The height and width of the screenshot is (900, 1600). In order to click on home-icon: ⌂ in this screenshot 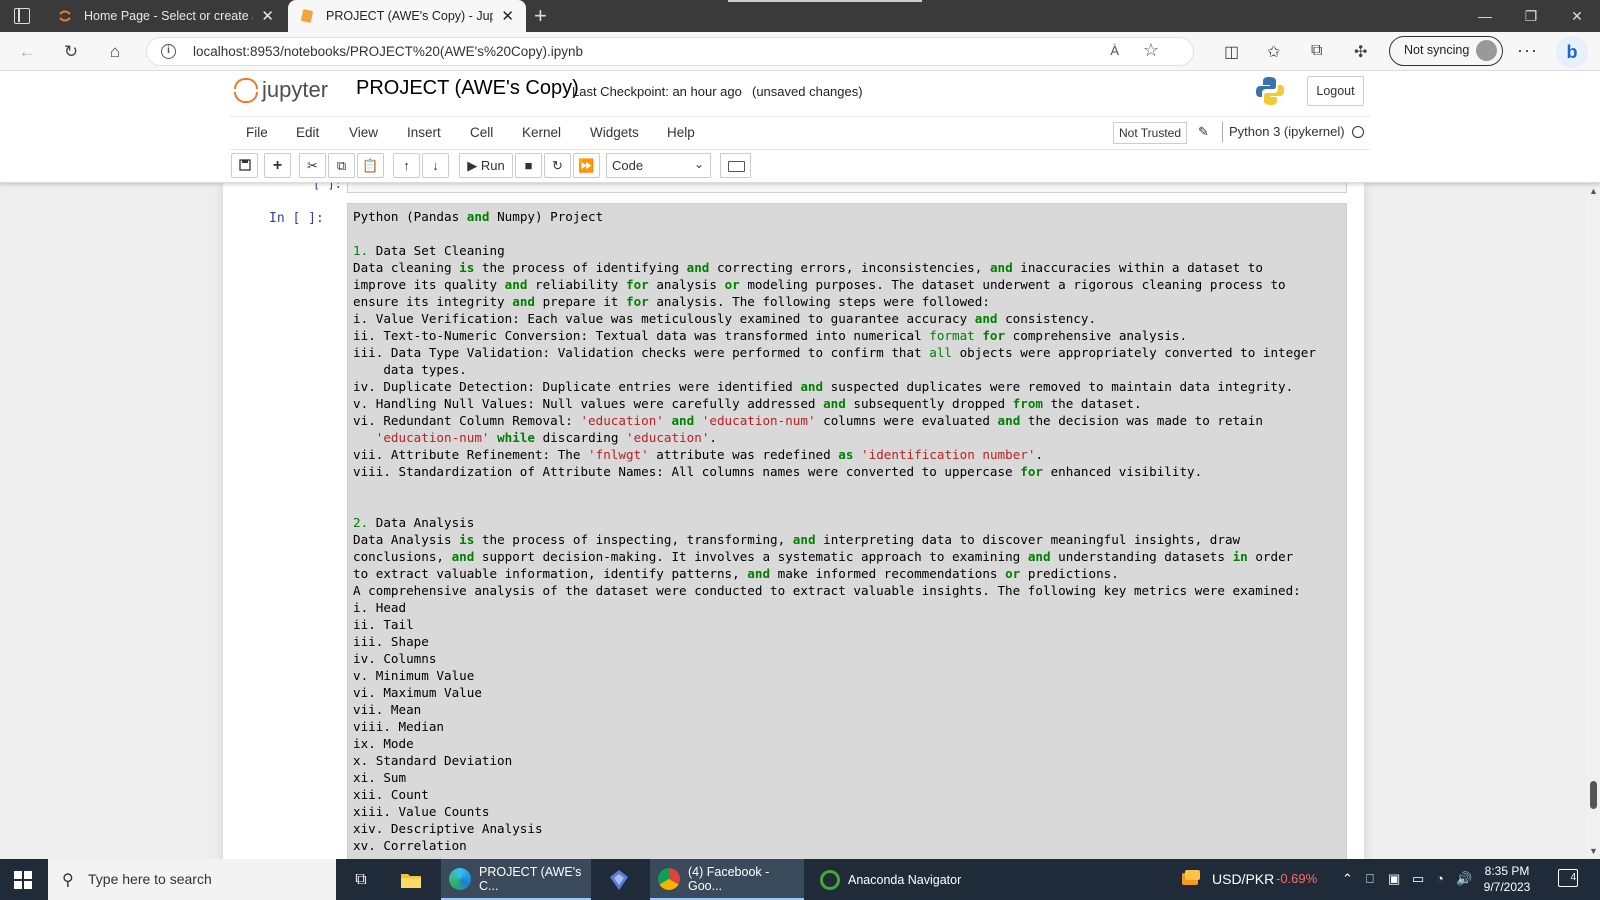, I will do `click(115, 52)`.